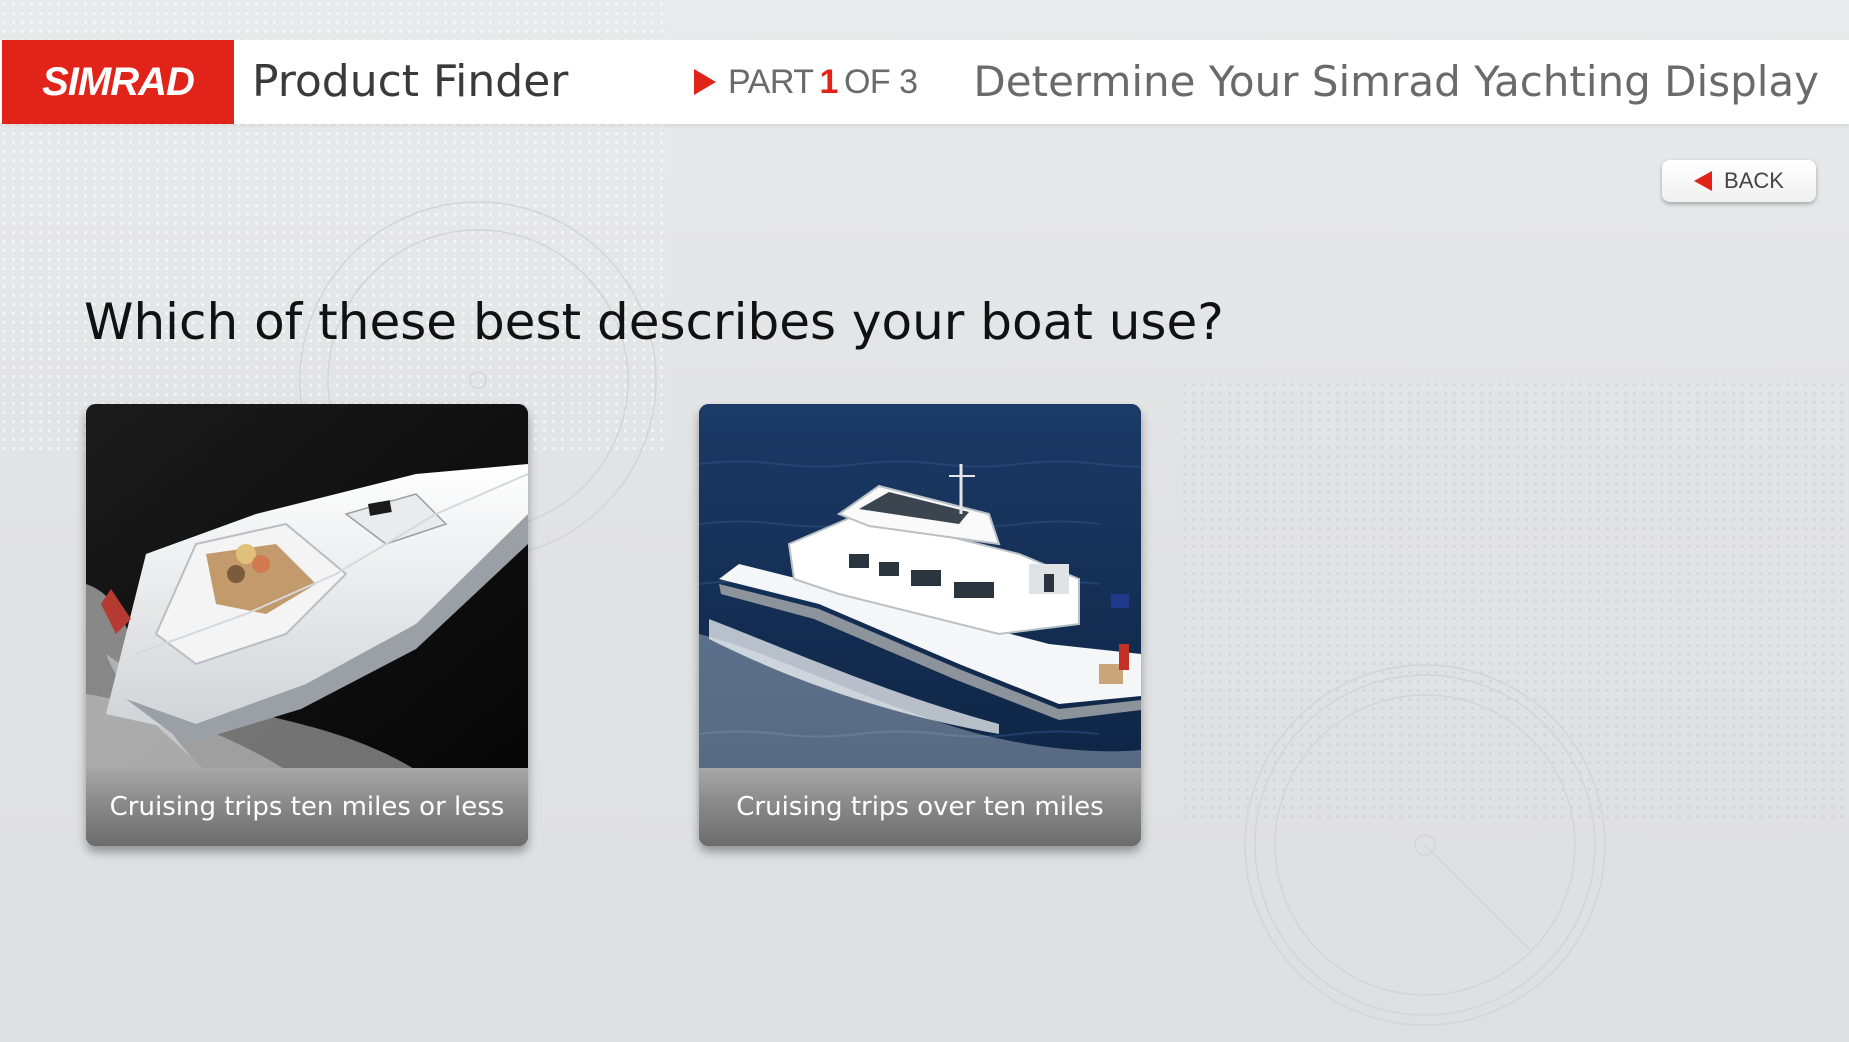 Image resolution: width=1849 pixels, height=1042 pixels. I want to click on step-prefix: PART, so click(771, 81).